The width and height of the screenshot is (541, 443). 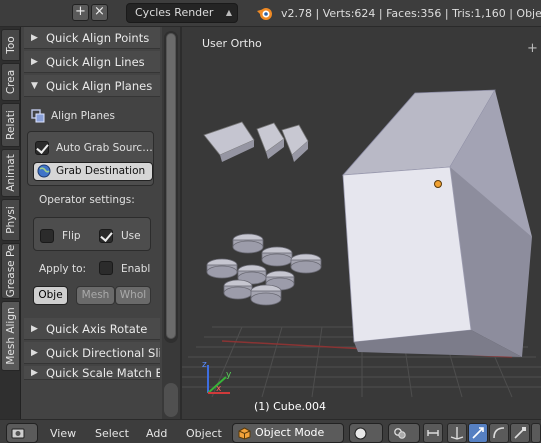 I want to click on add-screen-button: +, so click(x=80, y=12).